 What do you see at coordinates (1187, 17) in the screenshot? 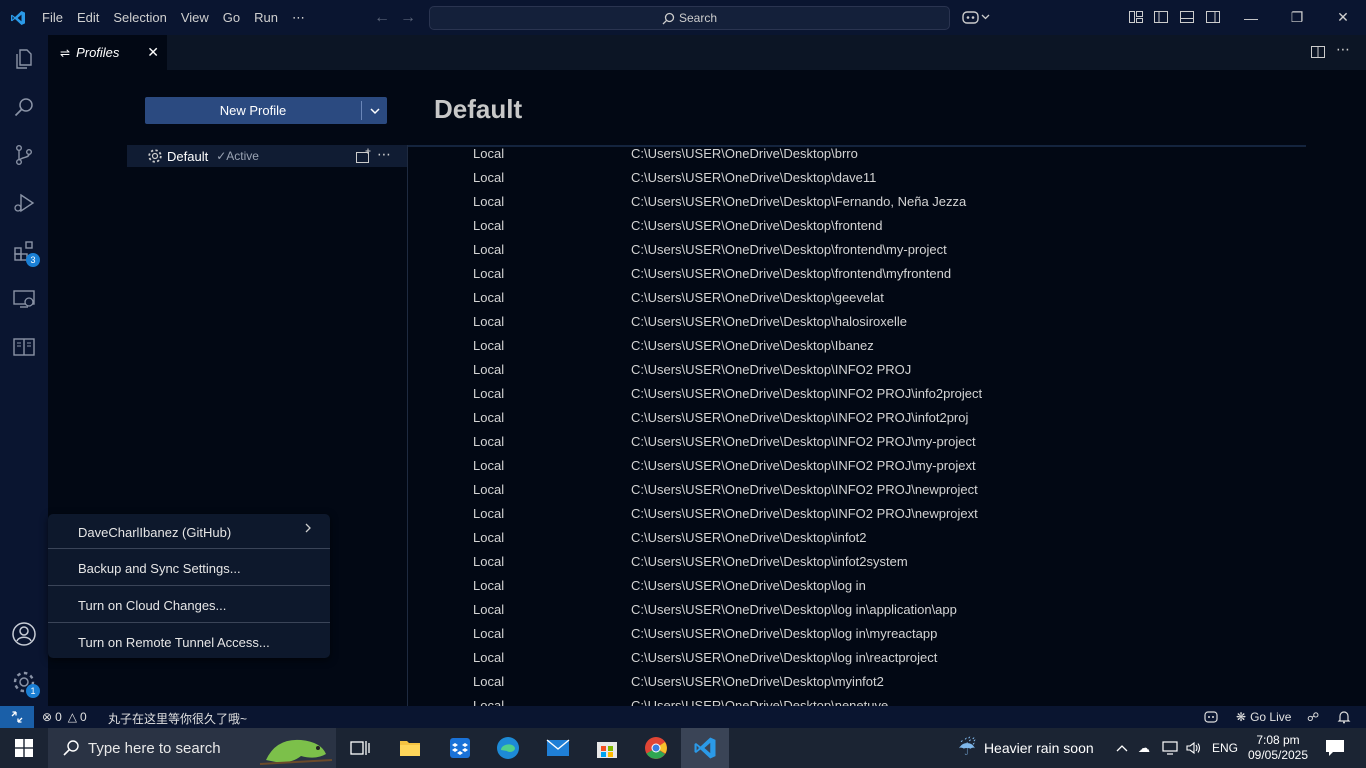
I see `toggle-panel-icon` at bounding box center [1187, 17].